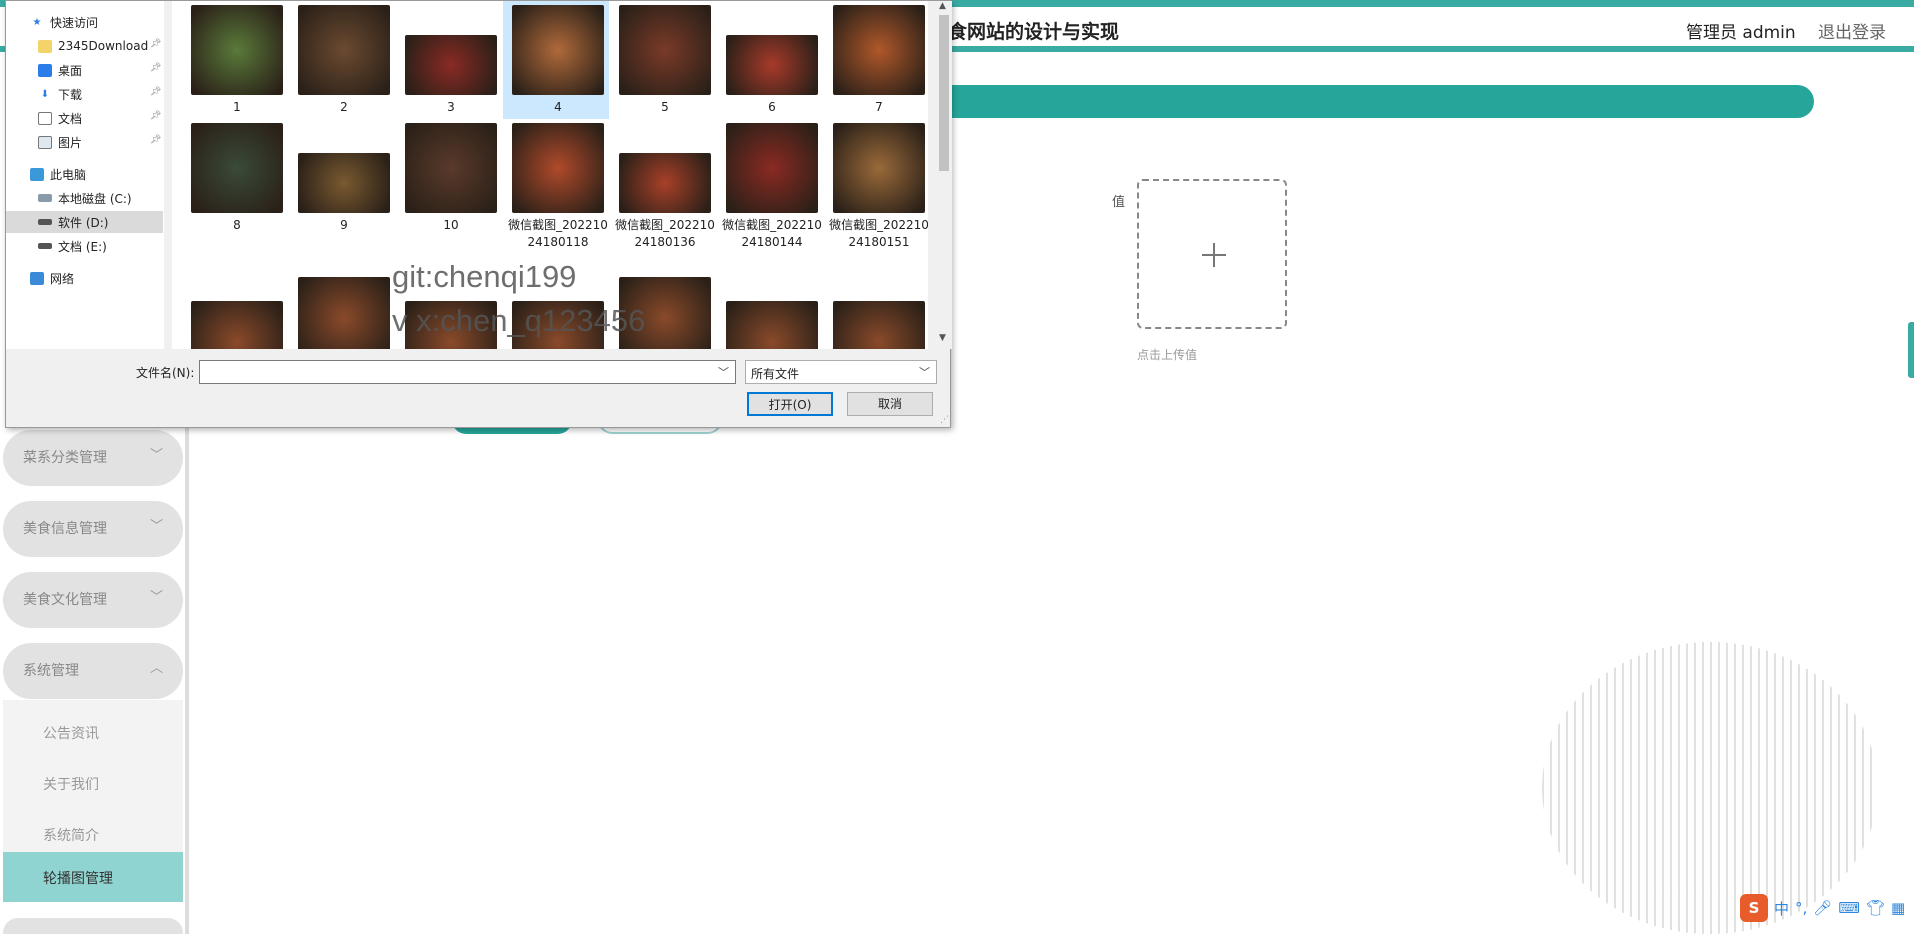 This screenshot has width=1914, height=934. I want to click on file-name: 8, so click(237, 225).